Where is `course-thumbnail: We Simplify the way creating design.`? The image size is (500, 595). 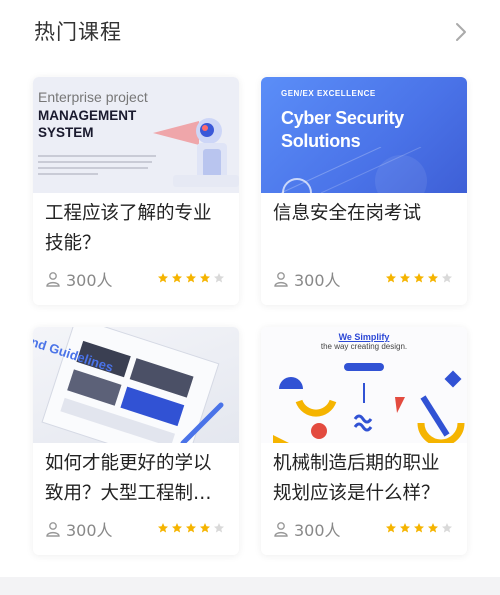
course-thumbnail: We Simplify the way creating design. is located at coordinates (364, 385).